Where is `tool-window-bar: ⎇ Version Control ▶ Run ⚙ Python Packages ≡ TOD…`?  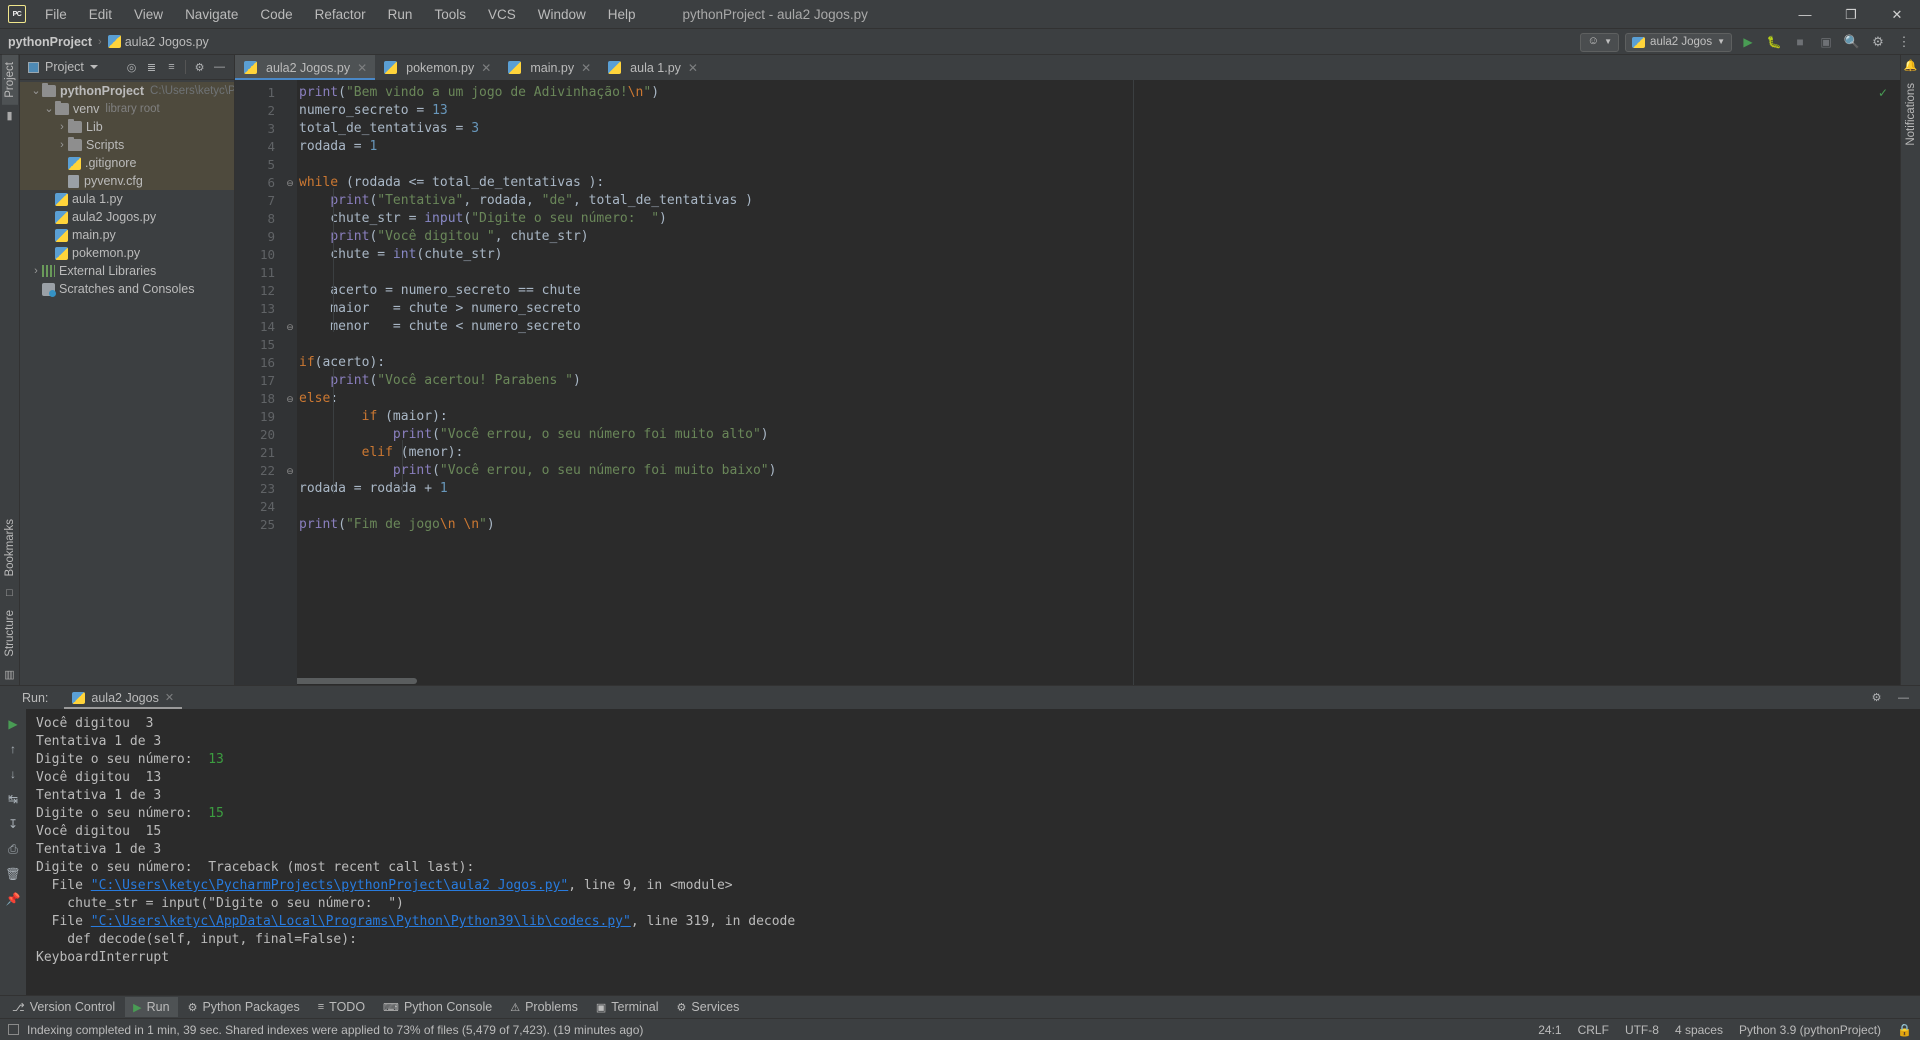 tool-window-bar: ⎇ Version Control ▶ Run ⚙ Python Packages ≡ TOD… is located at coordinates (960, 1006).